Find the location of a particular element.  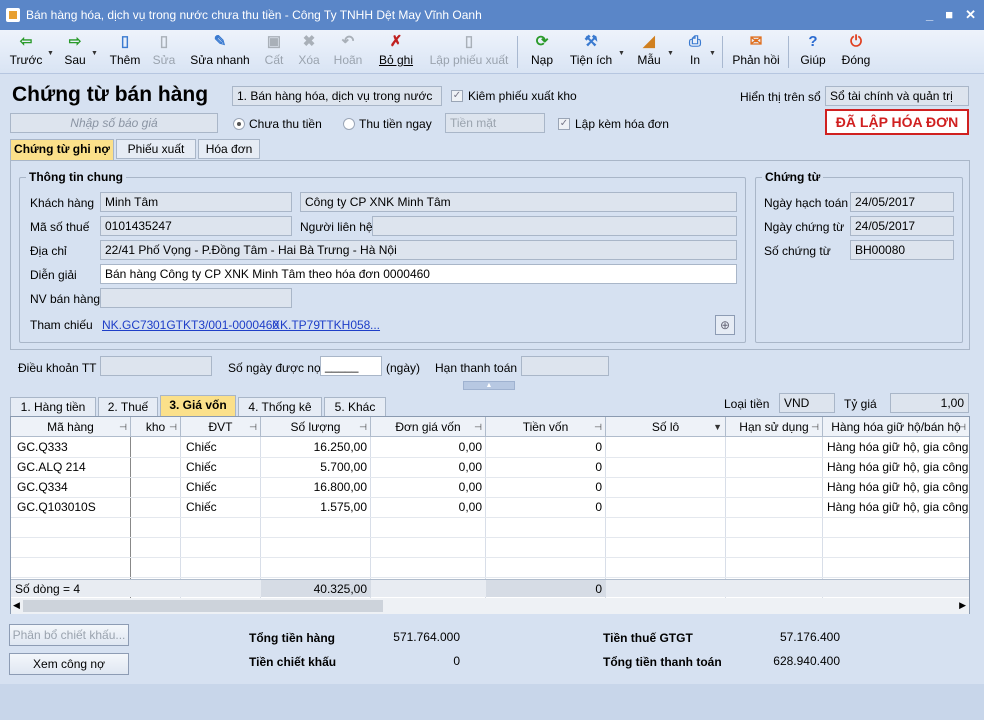

unpaid-radio is located at coordinates (239, 124).